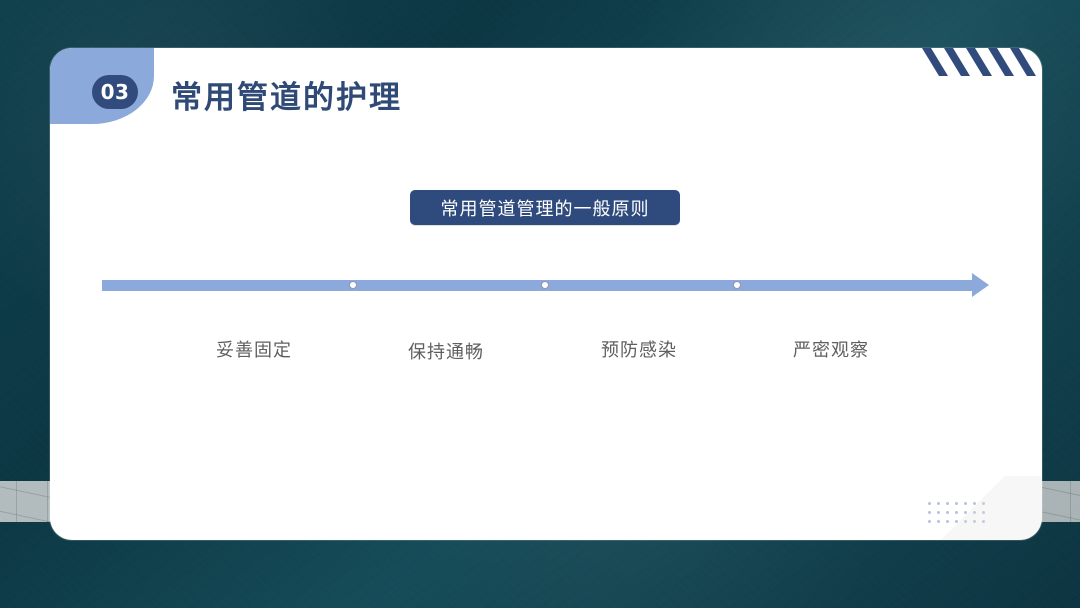  I want to click on principle-label-fixation: 妥善固定, so click(254, 350).